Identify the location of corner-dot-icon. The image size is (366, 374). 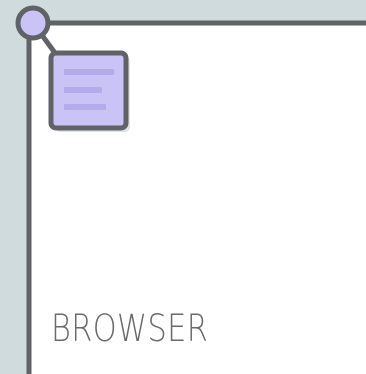
(33, 23).